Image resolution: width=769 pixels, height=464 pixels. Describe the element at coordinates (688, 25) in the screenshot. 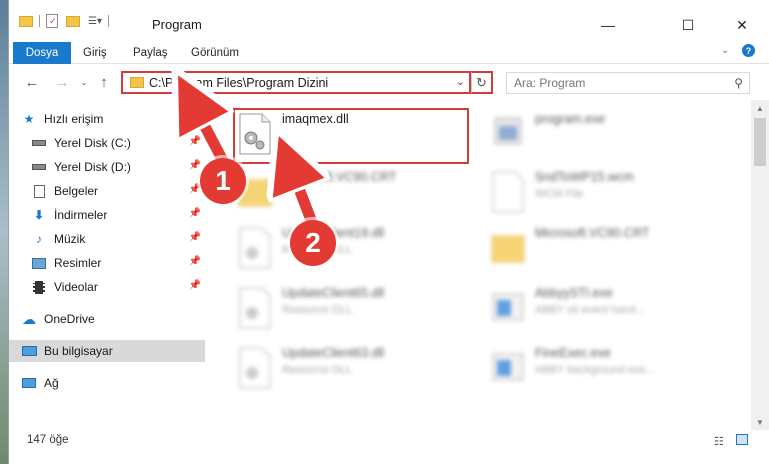

I see `maximize-button: ☐` at that location.